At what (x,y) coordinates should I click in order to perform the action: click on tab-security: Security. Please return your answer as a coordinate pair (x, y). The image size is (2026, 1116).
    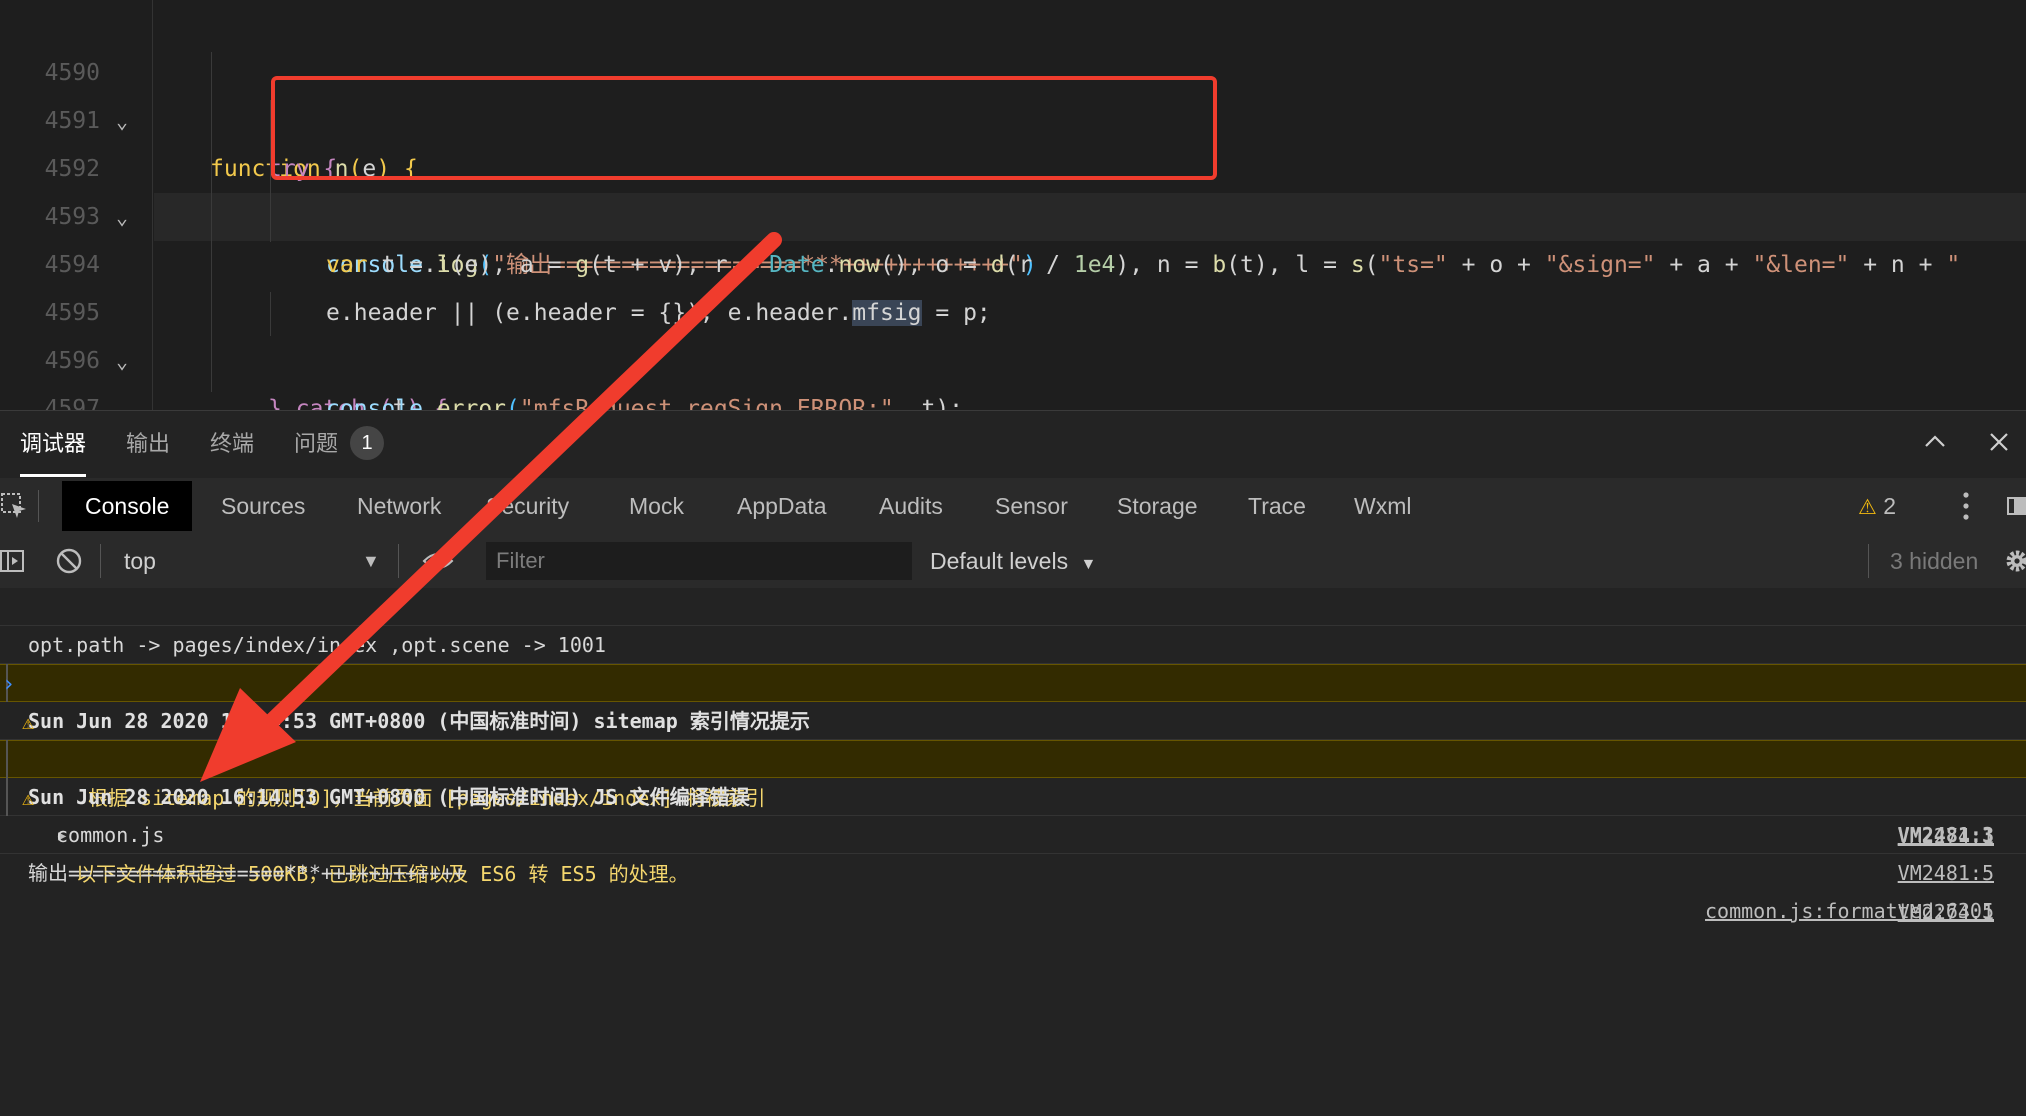
    Looking at the image, I should click on (527, 506).